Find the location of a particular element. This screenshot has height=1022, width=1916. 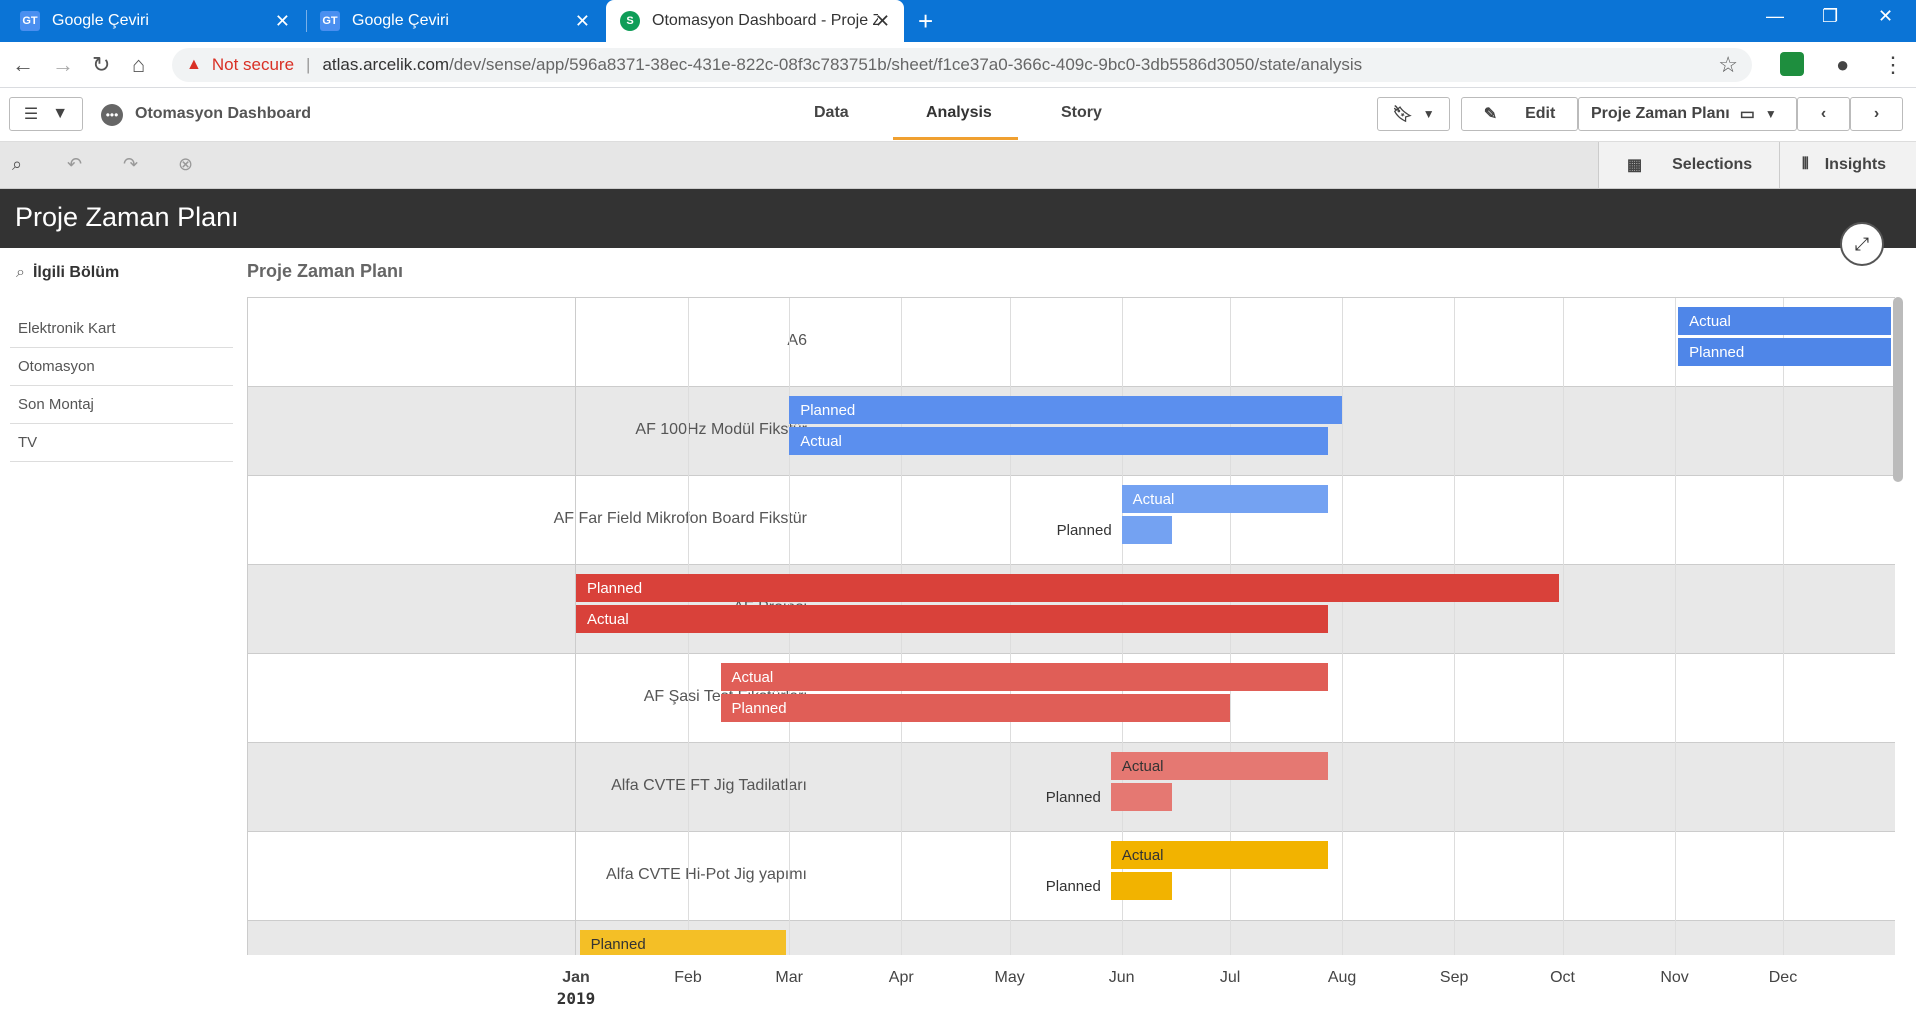

clear-selections-icon: ⊗ is located at coordinates (185, 164).